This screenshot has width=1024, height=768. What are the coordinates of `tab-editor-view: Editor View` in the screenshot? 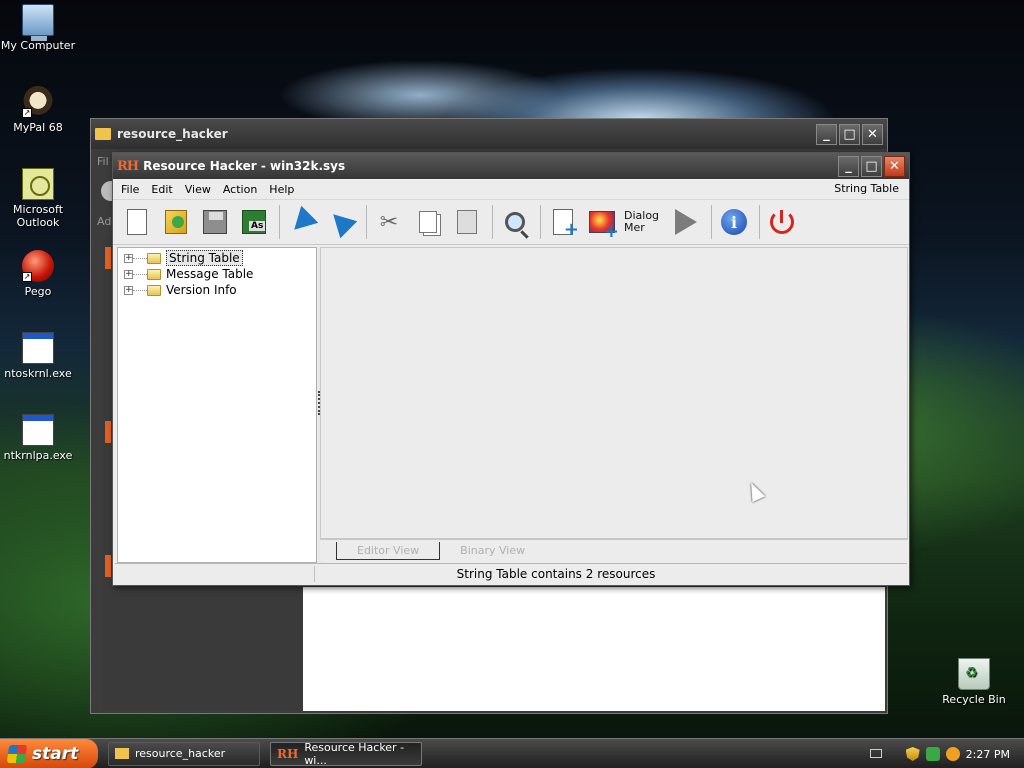 It's located at (388, 550).